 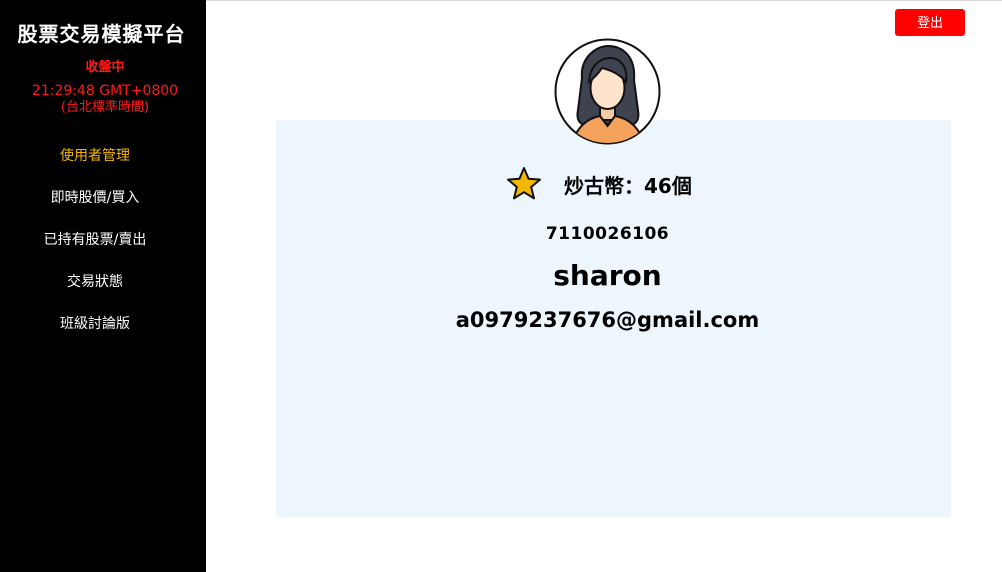 I want to click on logout-button: 登出, so click(x=930, y=22).